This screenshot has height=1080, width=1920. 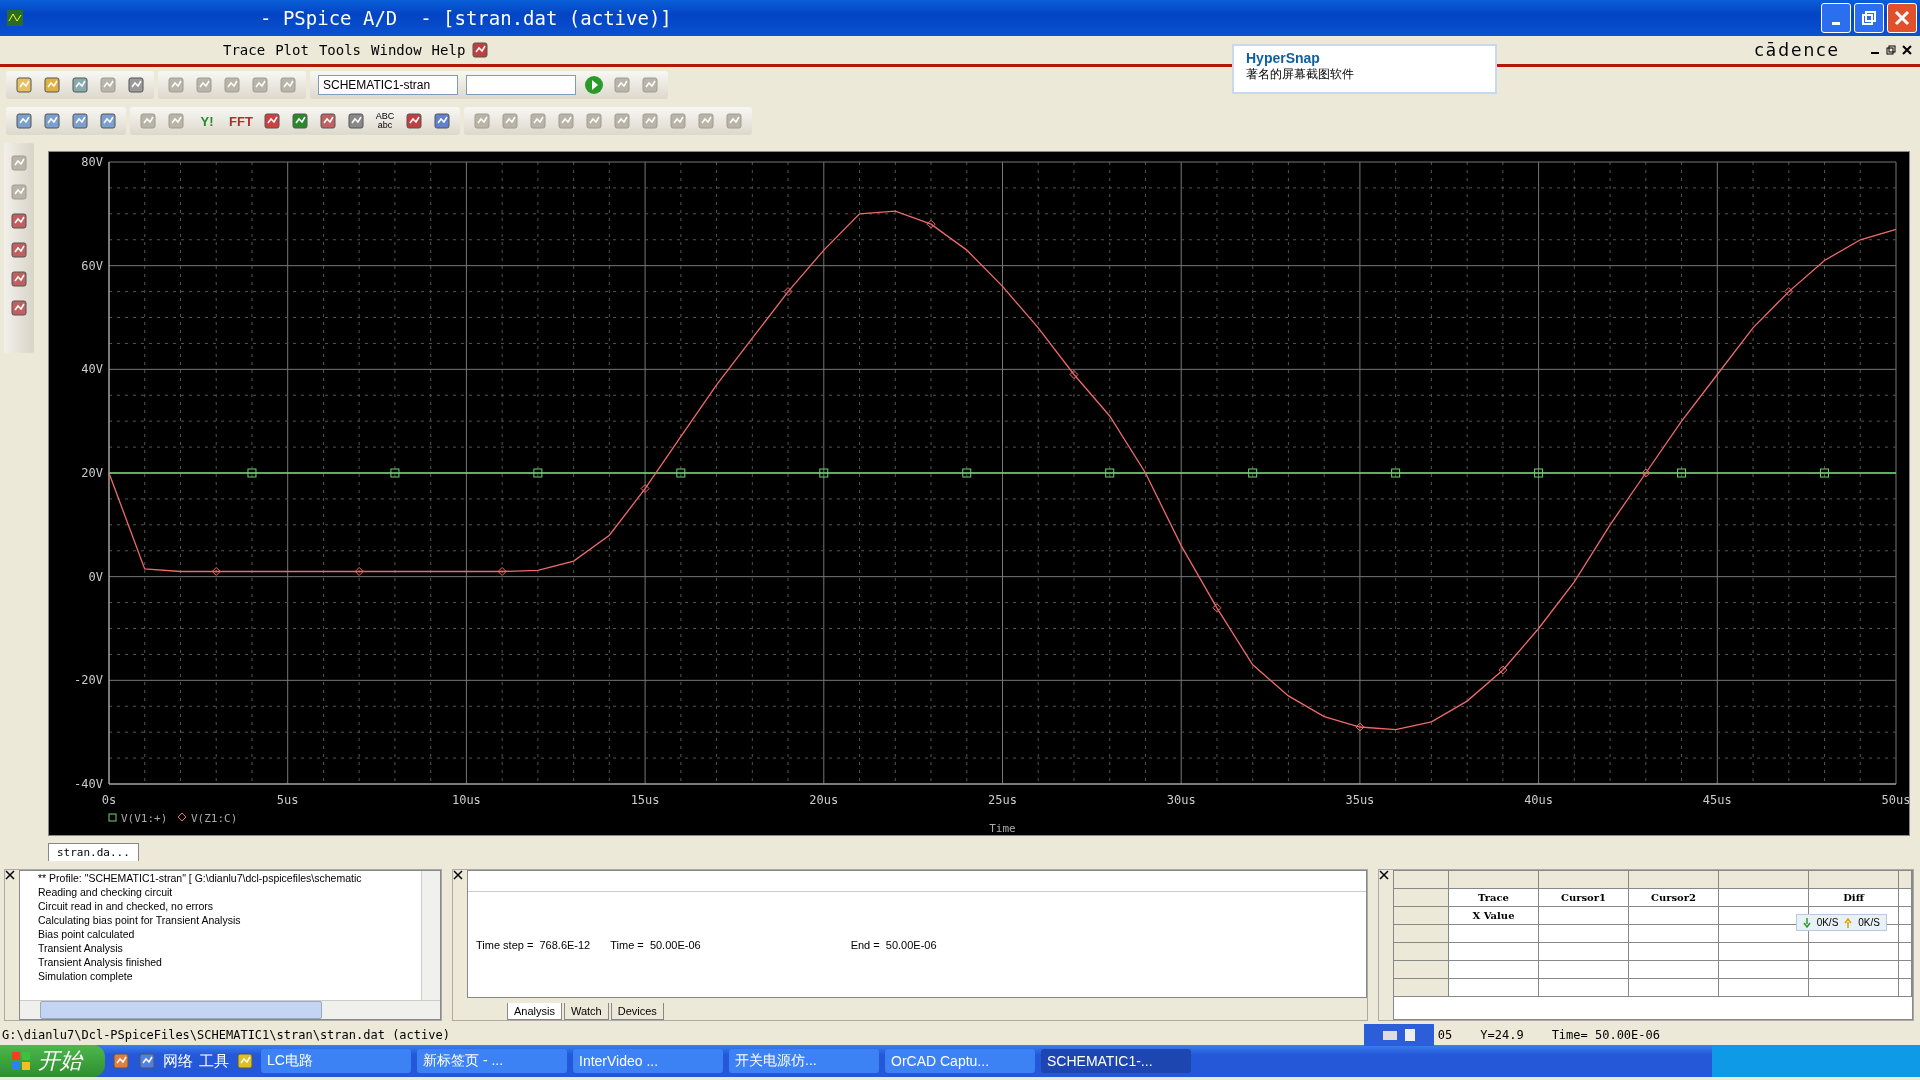 I want to click on x-tick-label: 30us, so click(x=1181, y=800).